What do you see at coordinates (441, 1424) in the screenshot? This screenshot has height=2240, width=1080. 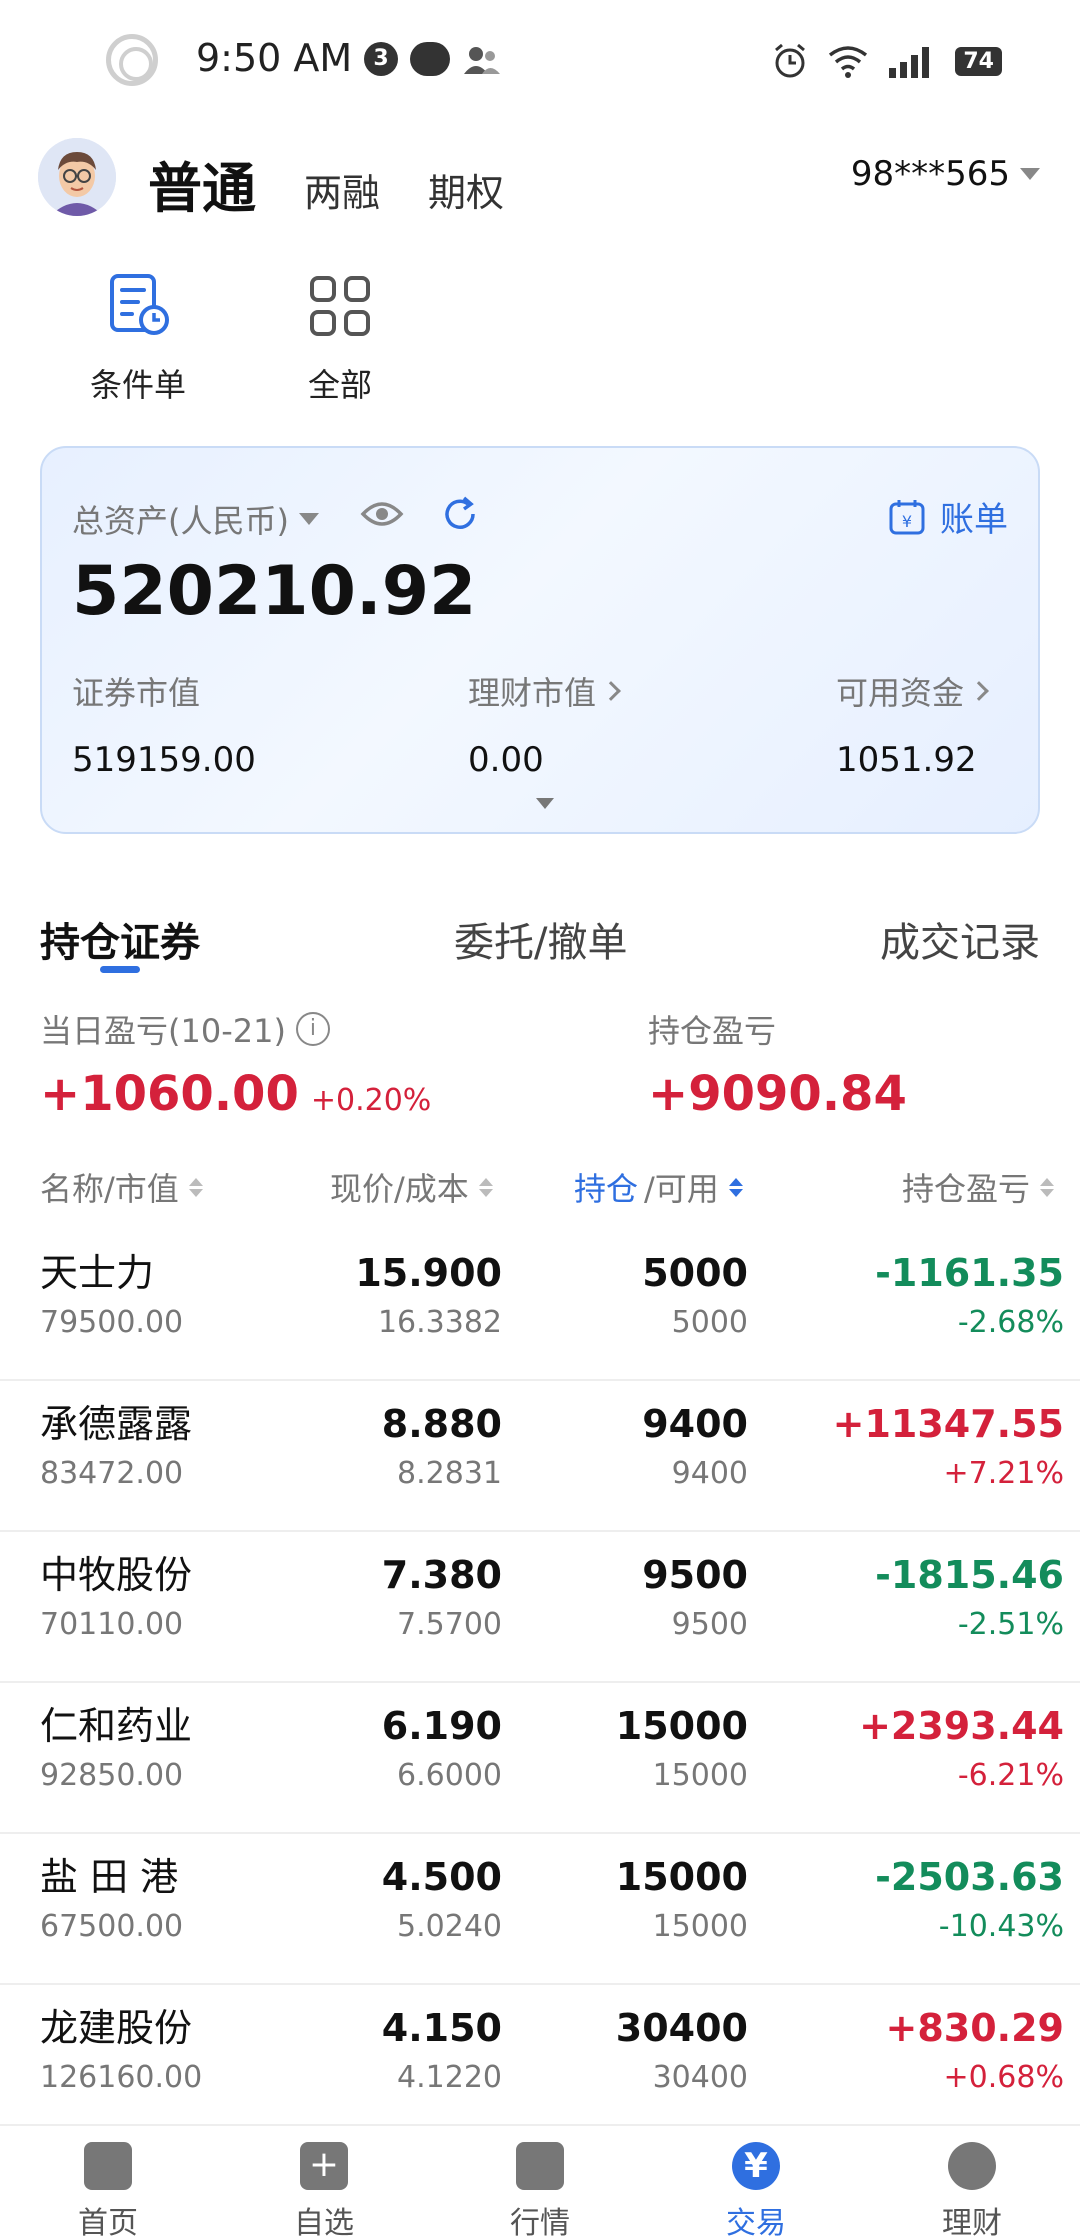 I see `current-price: 8.880` at bounding box center [441, 1424].